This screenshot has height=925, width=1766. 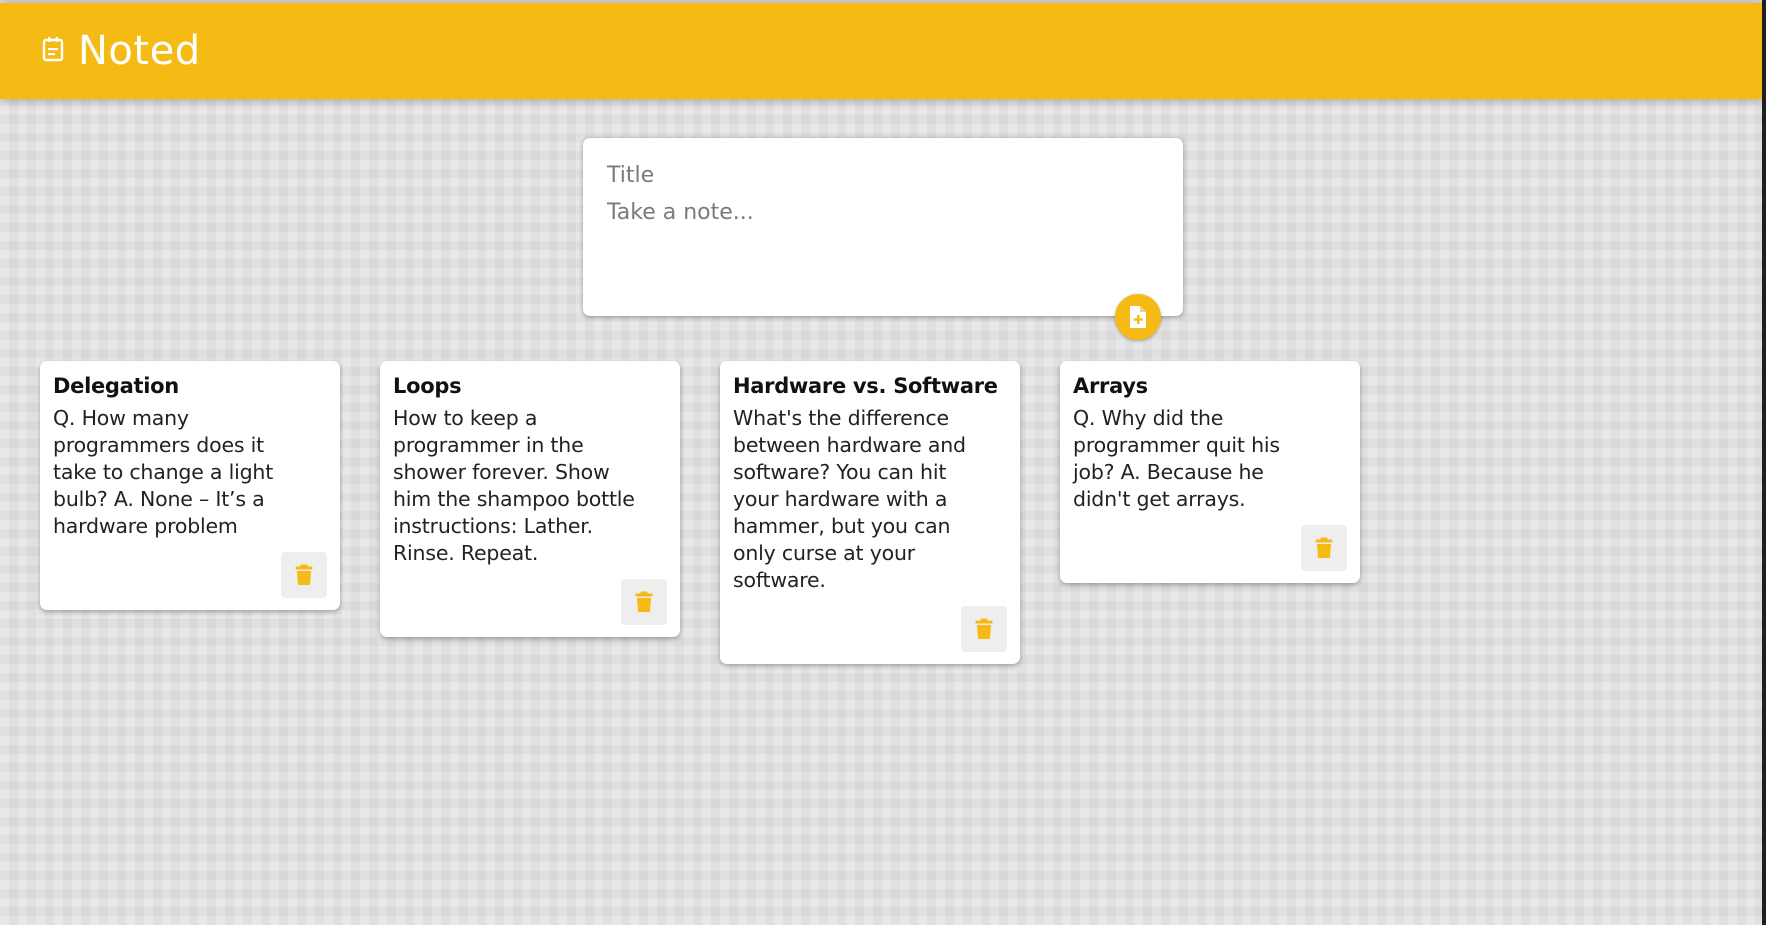 I want to click on note-title: Arrays, so click(x=1110, y=386).